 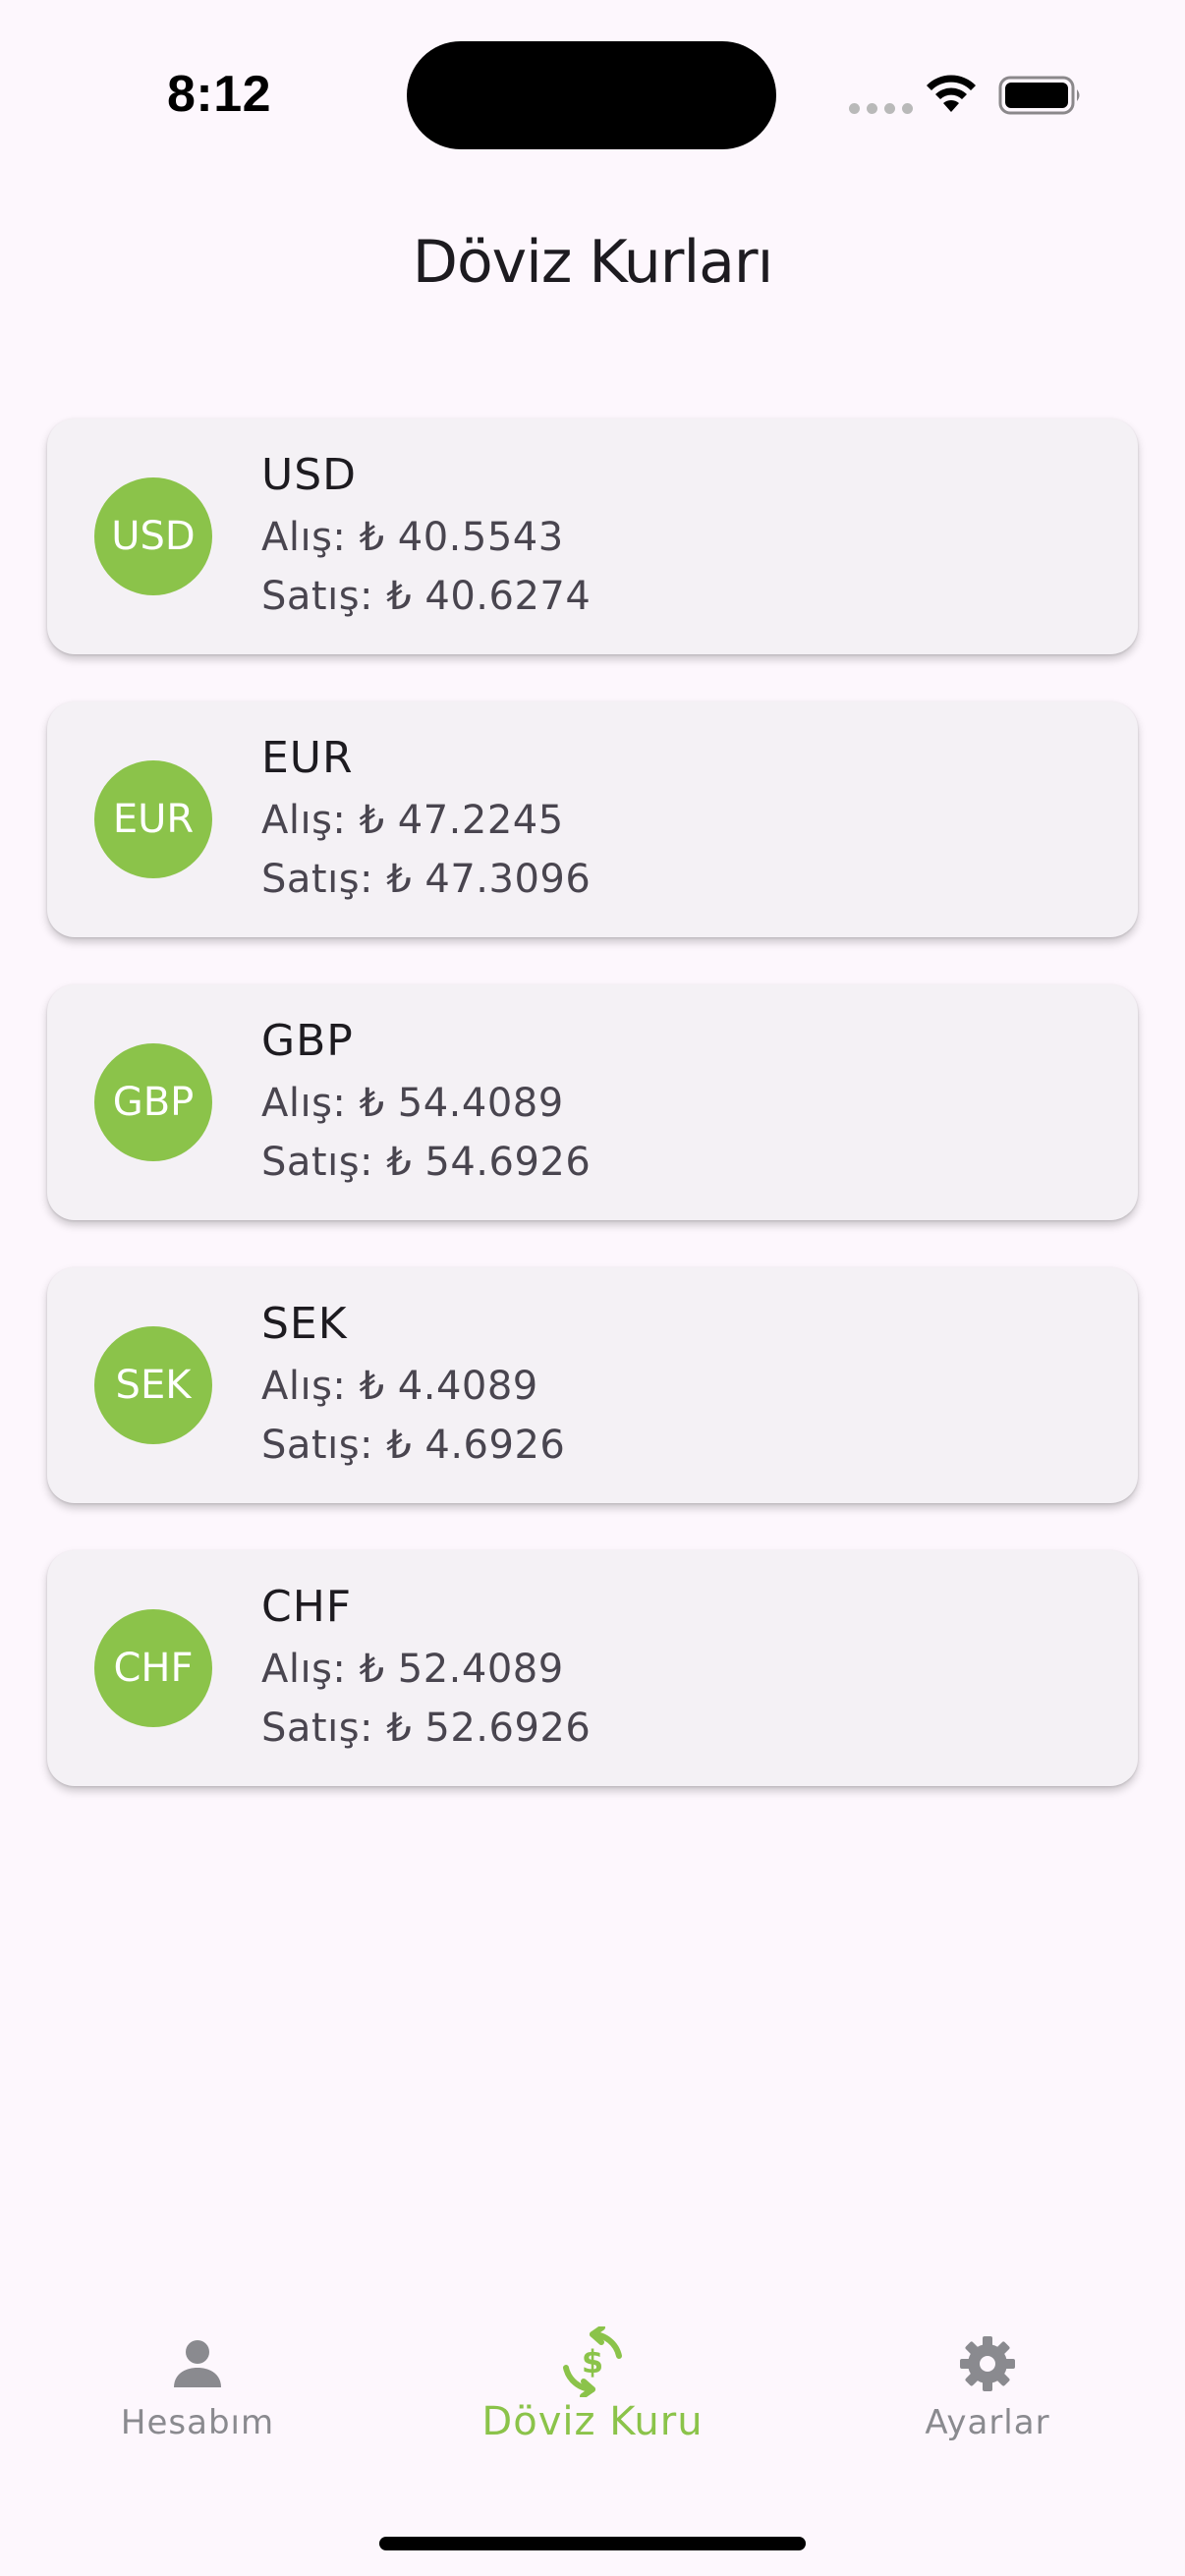 I want to click on currency-code: SEK, so click(x=305, y=1324).